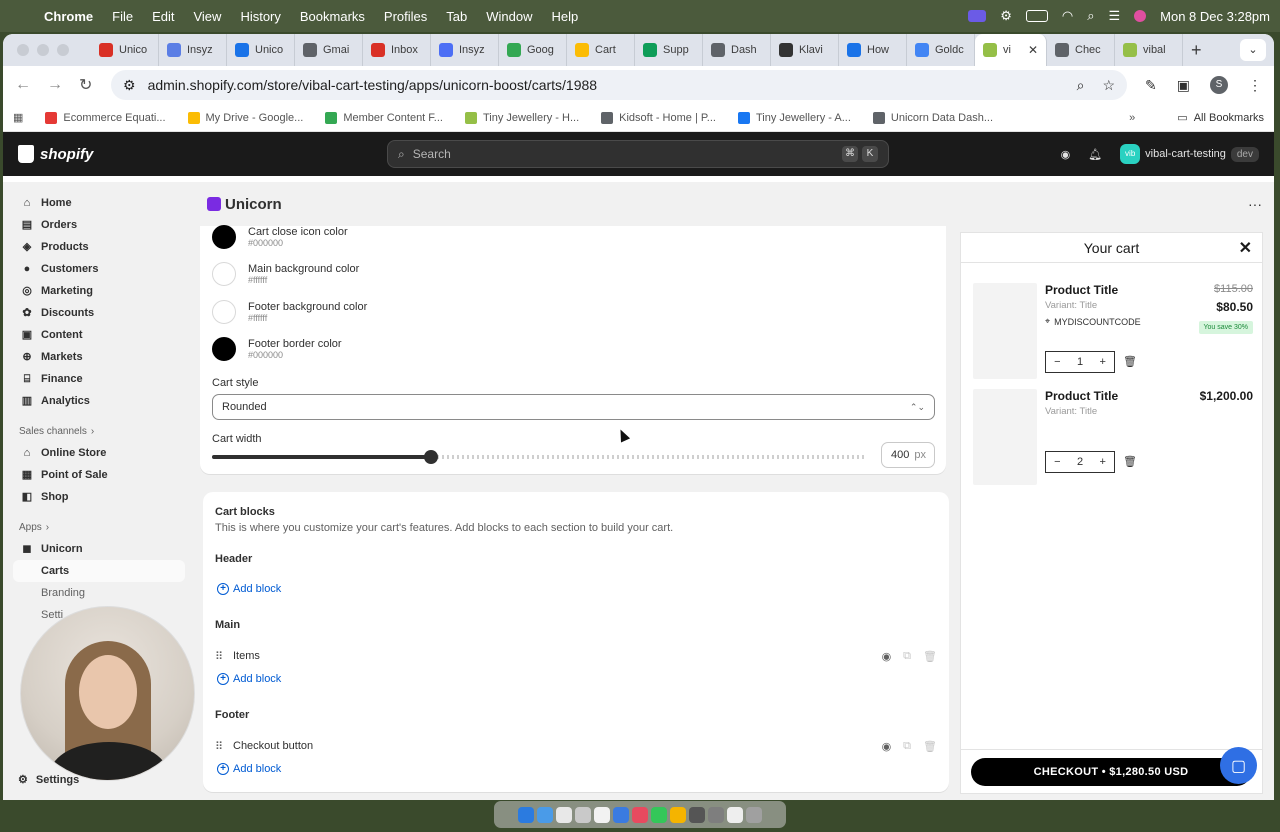 The width and height of the screenshot is (1280, 832). Describe the element at coordinates (977, 16) in the screenshot. I see `screen-record-icon` at that location.